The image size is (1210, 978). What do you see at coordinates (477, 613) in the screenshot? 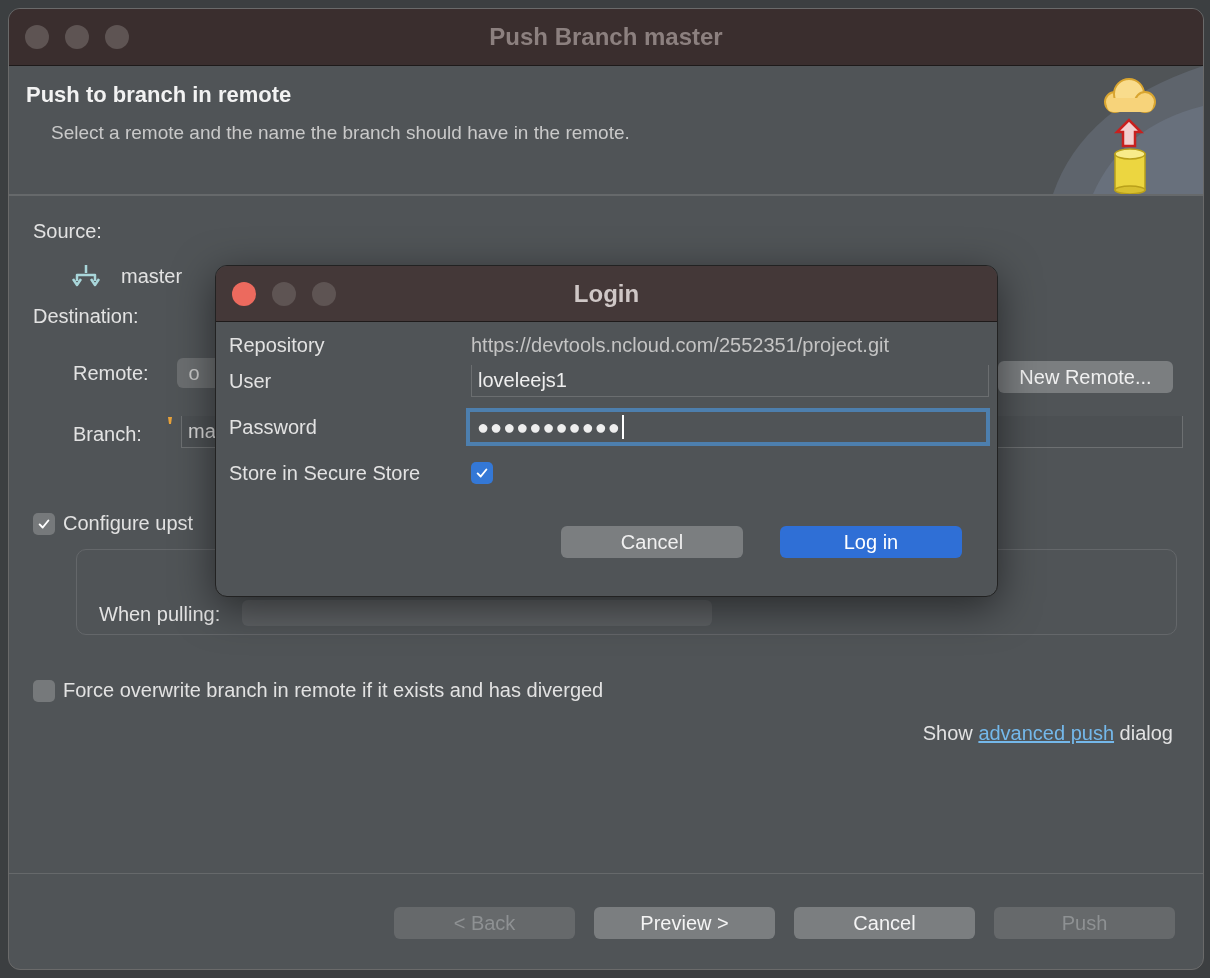
I see `pull-mode-dropdown` at bounding box center [477, 613].